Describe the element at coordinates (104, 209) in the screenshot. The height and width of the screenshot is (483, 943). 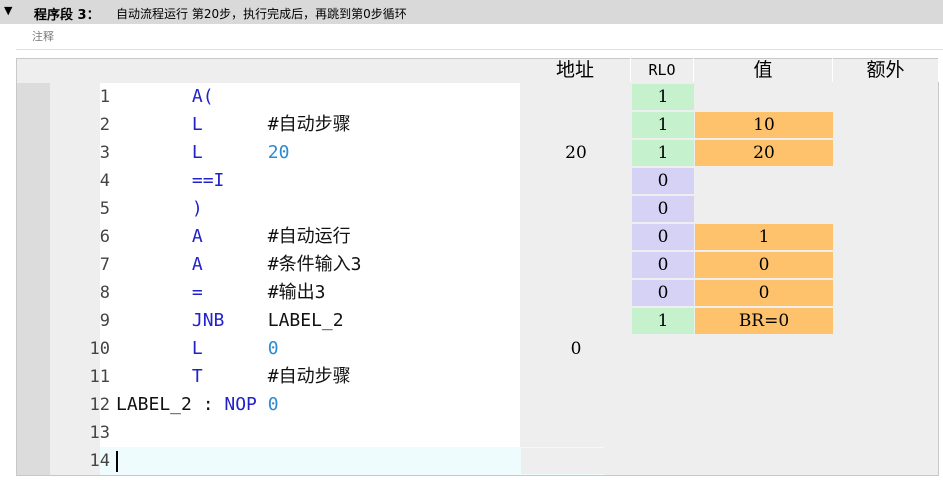
I see `line-number: 5` at that location.